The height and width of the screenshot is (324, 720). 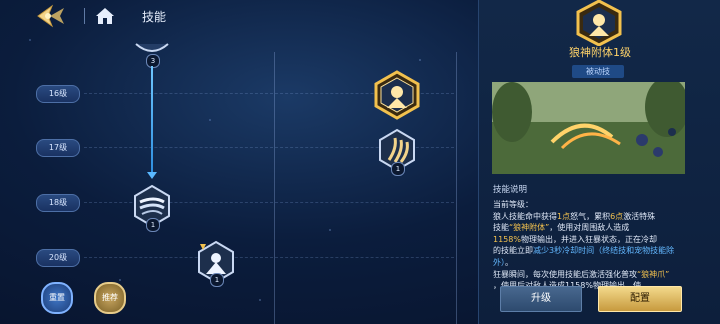 I want to click on desc-text: 技能, so click(x=501, y=228).